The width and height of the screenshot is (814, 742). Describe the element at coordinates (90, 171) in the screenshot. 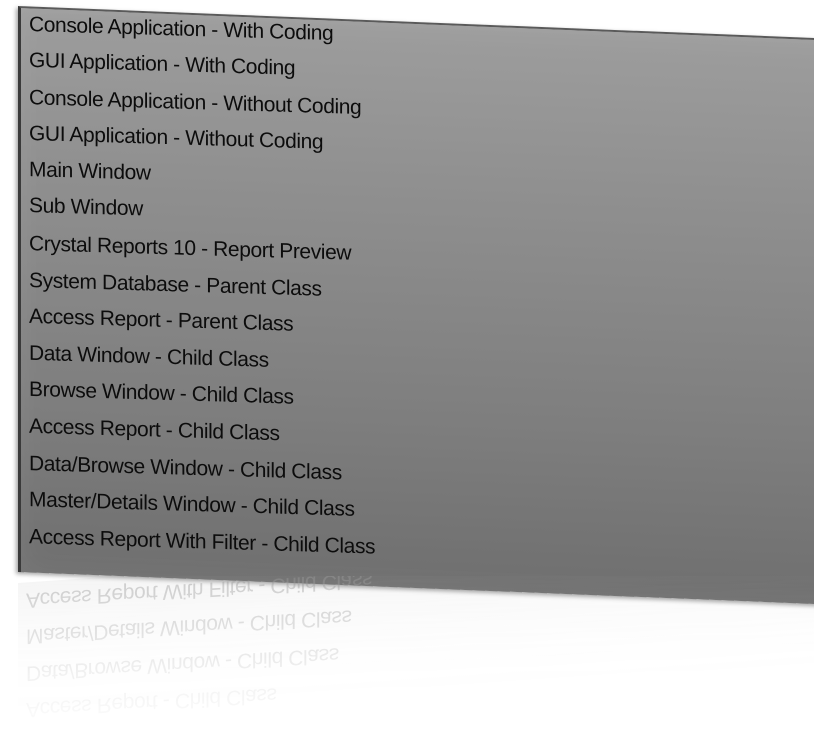

I see `menu-item-label: Main Window` at that location.